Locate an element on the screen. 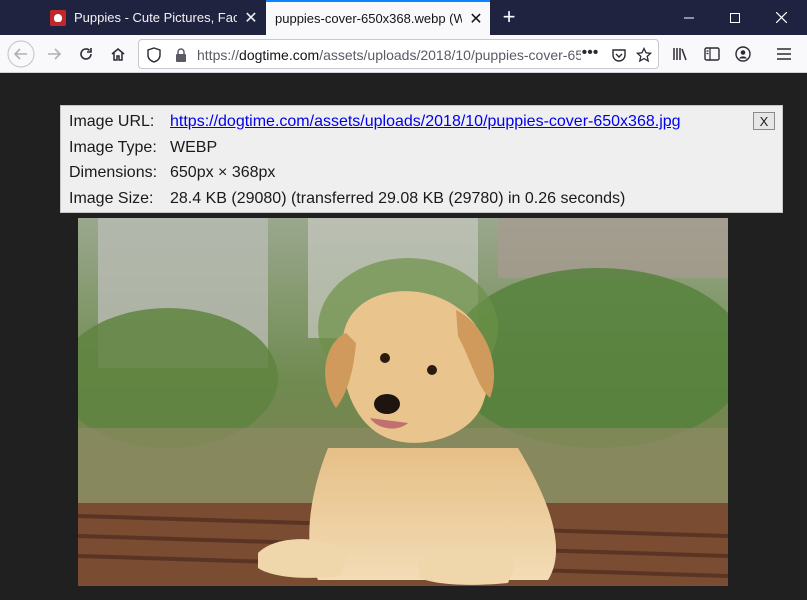 Image resolution: width=807 pixels, height=600 pixels. back-arrow-icon is located at coordinates (21, 54).